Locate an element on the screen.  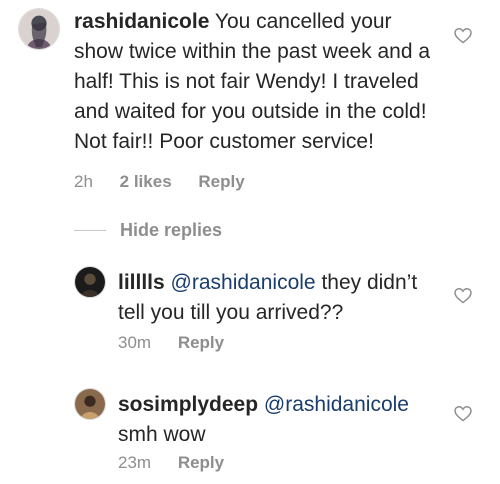
reply-meta: 23m Reply is located at coordinates (182, 463).